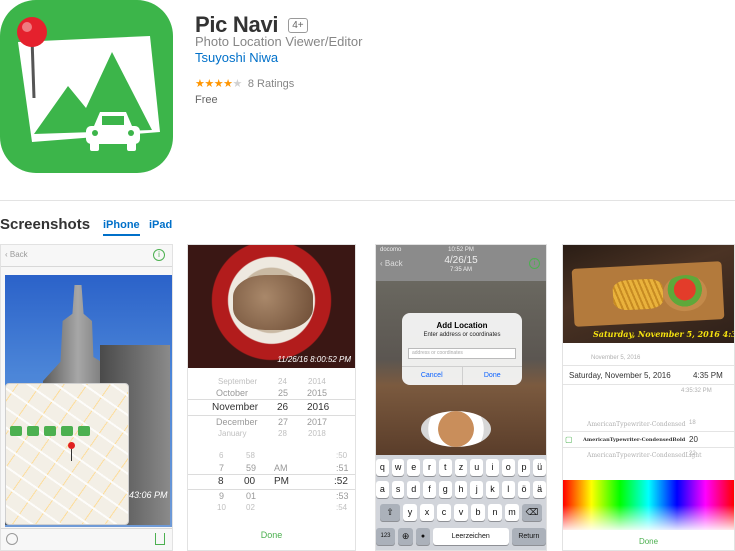 Image resolution: width=735 pixels, height=551 pixels. What do you see at coordinates (477, 467) in the screenshot?
I see `letter-key: u` at bounding box center [477, 467].